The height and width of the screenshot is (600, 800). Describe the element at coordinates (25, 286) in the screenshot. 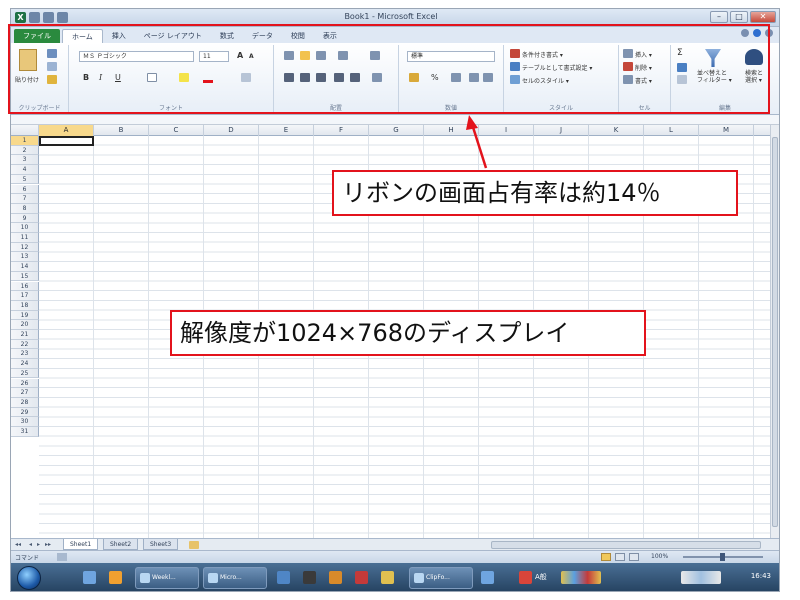

I see `row-header-16: 16` at that location.